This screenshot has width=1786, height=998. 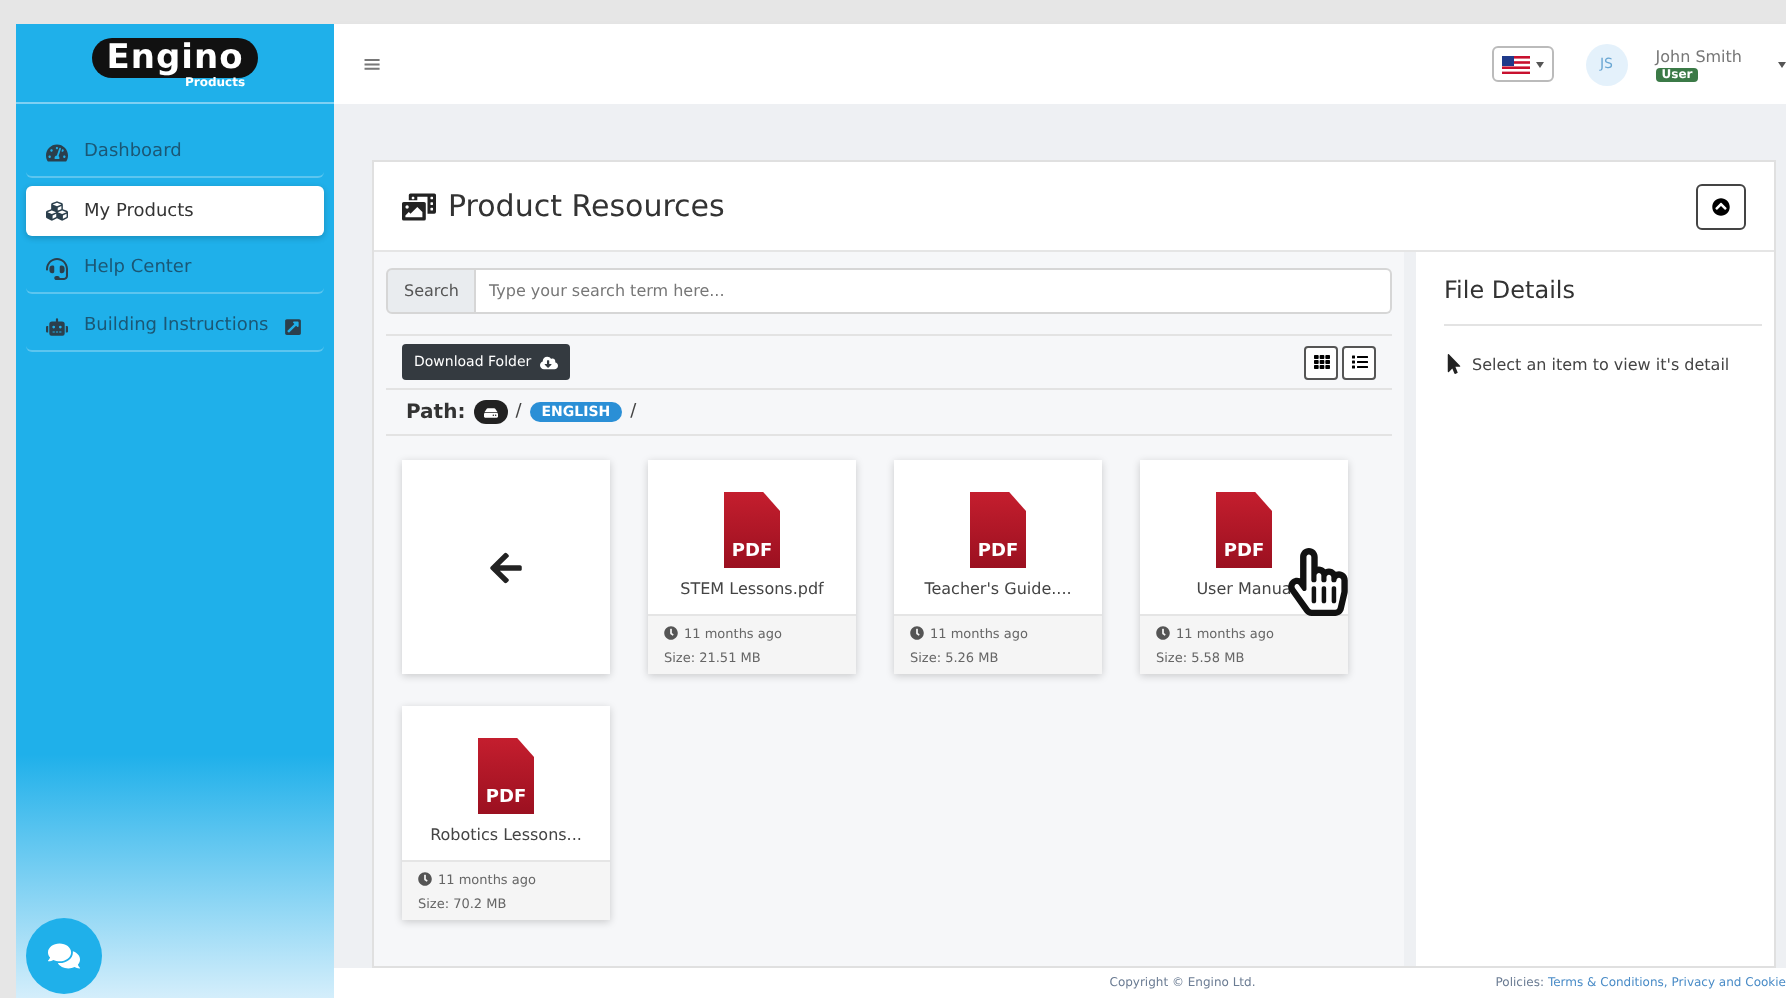 I want to click on file-name: User Manua, so click(x=1244, y=589).